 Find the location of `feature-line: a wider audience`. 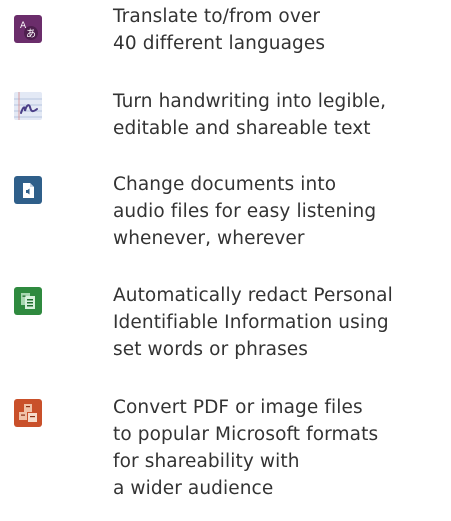

feature-line: a wider audience is located at coordinates (193, 488).